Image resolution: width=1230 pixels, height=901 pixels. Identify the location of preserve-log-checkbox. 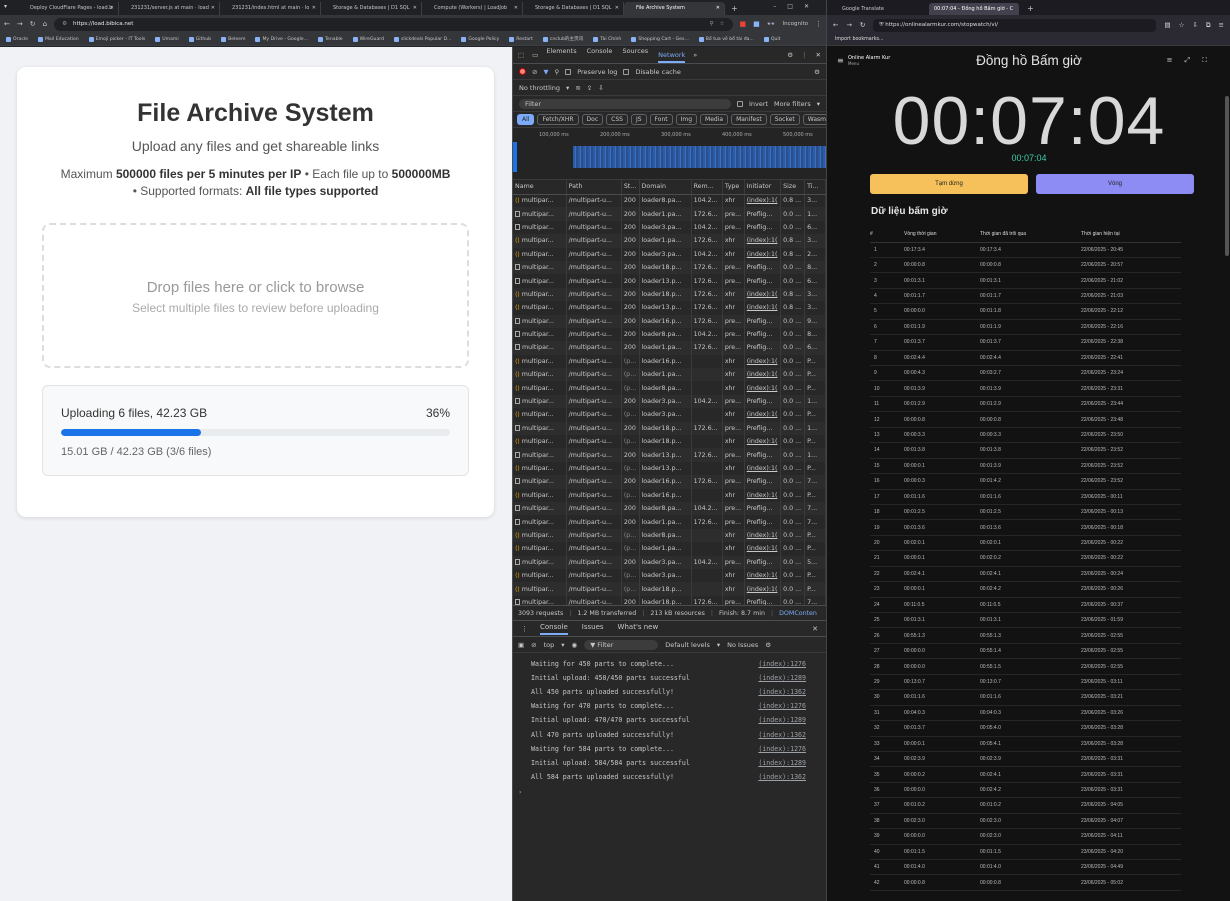
(568, 71).